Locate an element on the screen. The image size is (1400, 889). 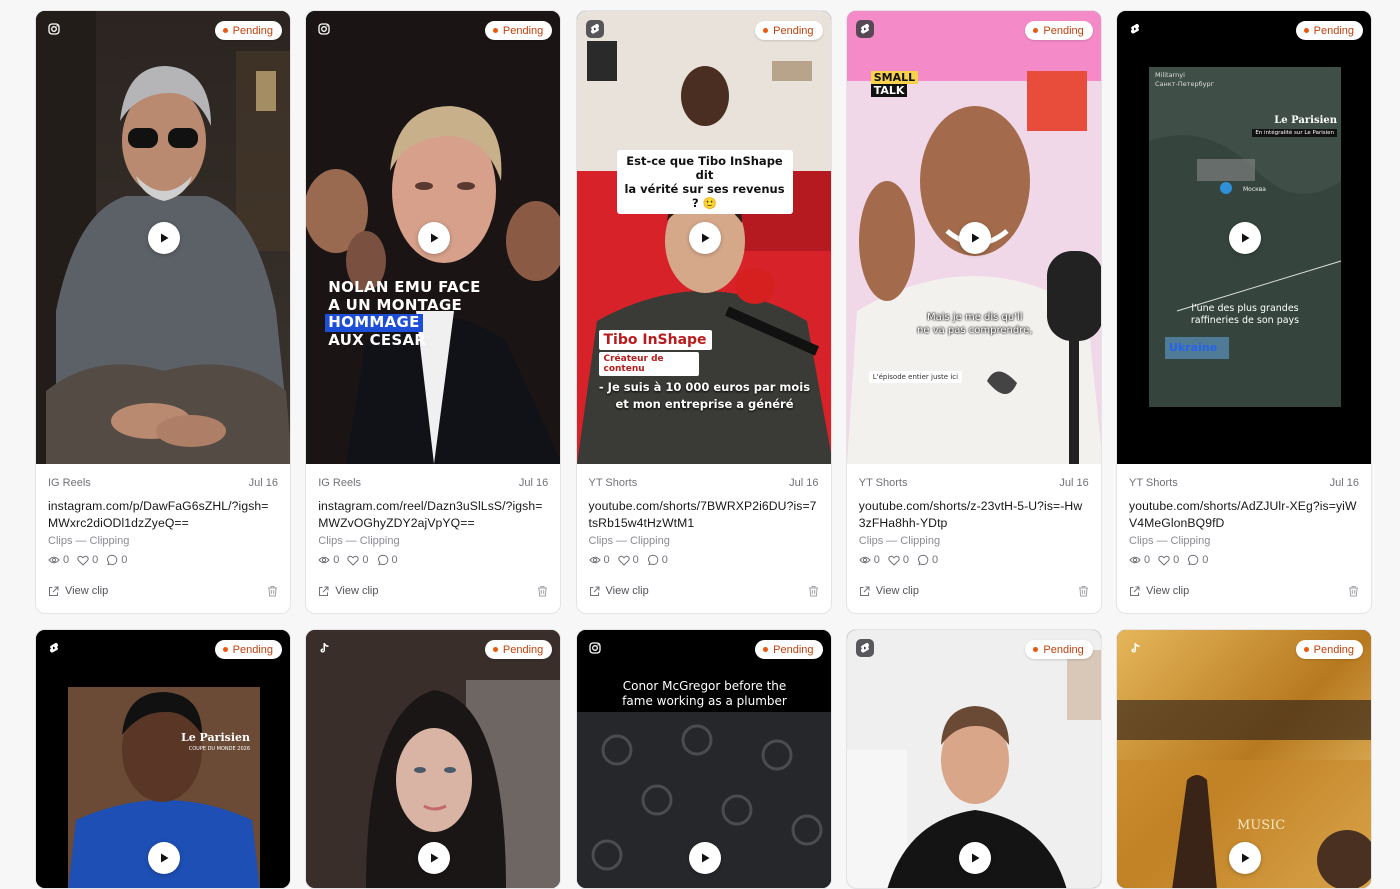
heart-icon is located at coordinates (894, 560).